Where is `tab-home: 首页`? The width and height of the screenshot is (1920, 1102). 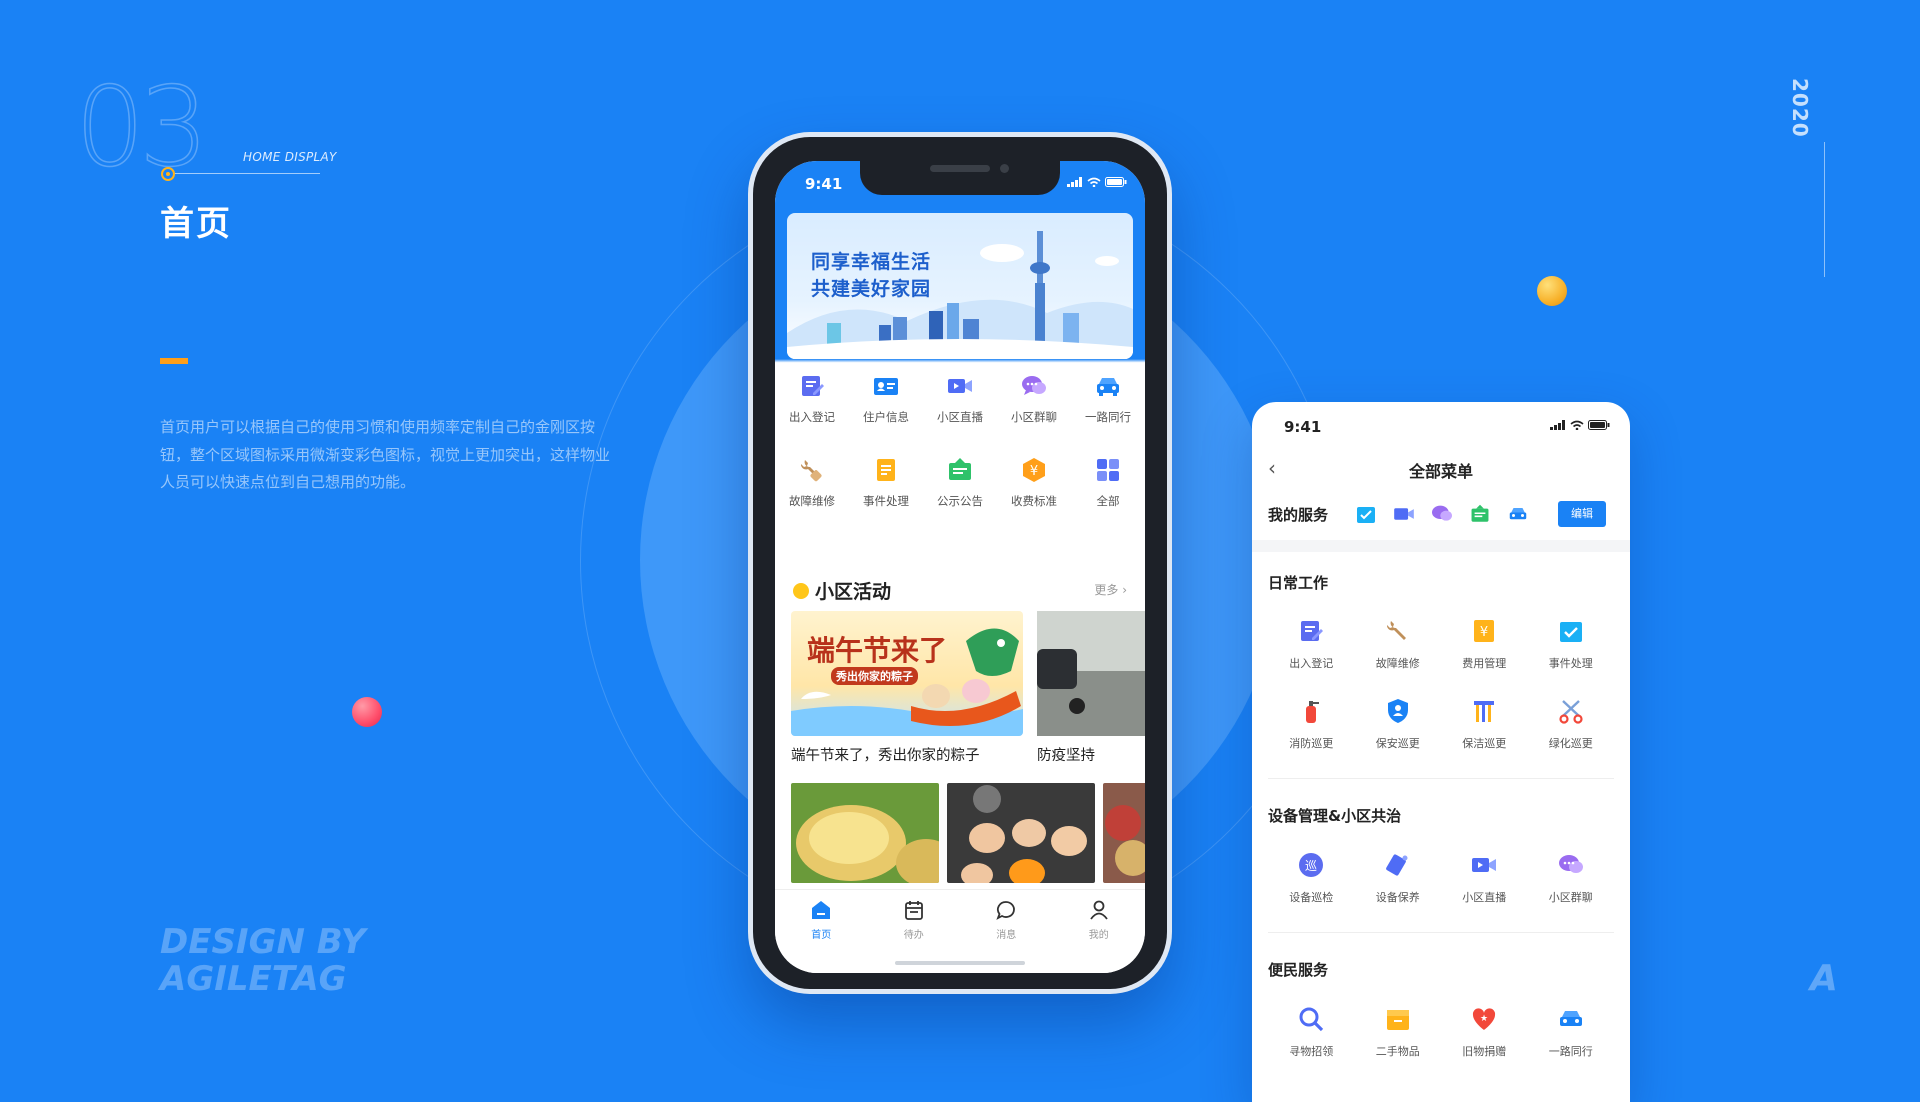
tab-home: 首页 is located at coordinates (821, 931).